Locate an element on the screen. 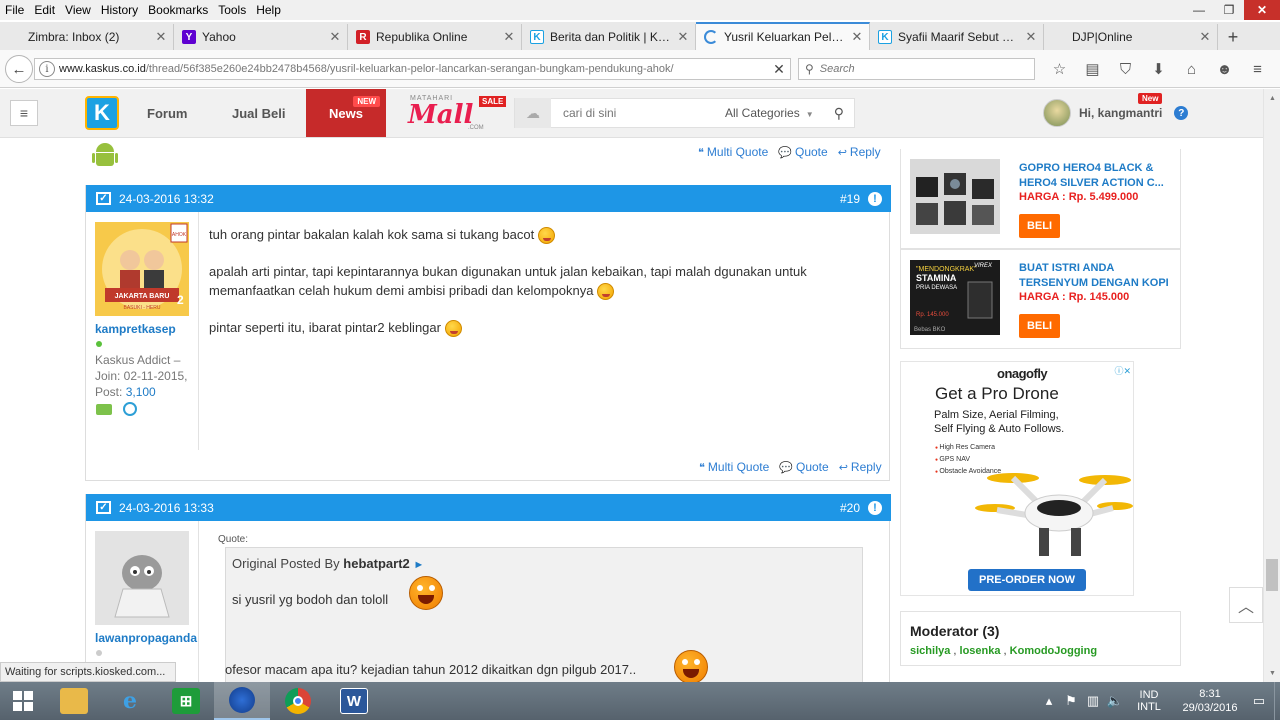 The image size is (1280, 720). adchoices-icon: ⓘ✕ is located at coordinates (1122, 370).